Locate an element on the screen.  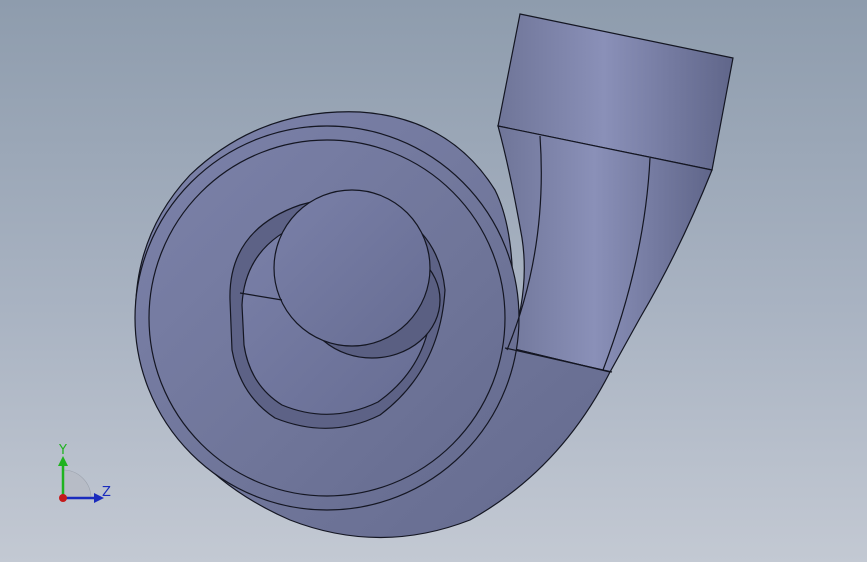
triad-quarter-disc is located at coordinates (77, 484).